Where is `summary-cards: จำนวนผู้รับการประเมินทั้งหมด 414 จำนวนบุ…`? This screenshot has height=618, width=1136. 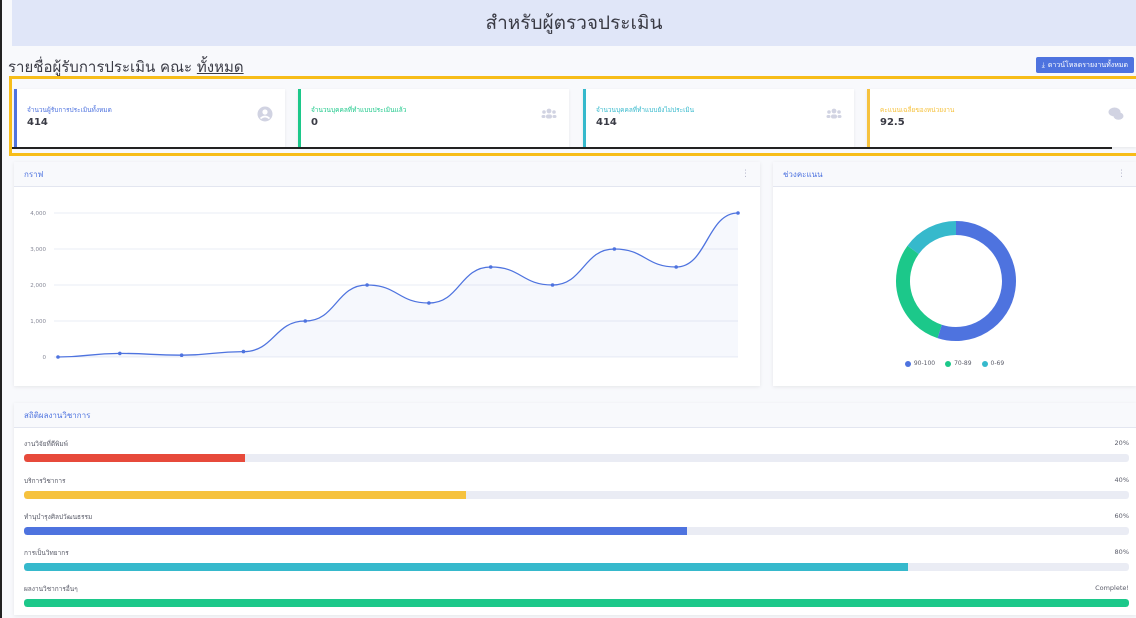
summary-cards: จำนวนผู้รับการประเมินทั้งหมด 414 จำนวนบุ… is located at coordinates (575, 118).